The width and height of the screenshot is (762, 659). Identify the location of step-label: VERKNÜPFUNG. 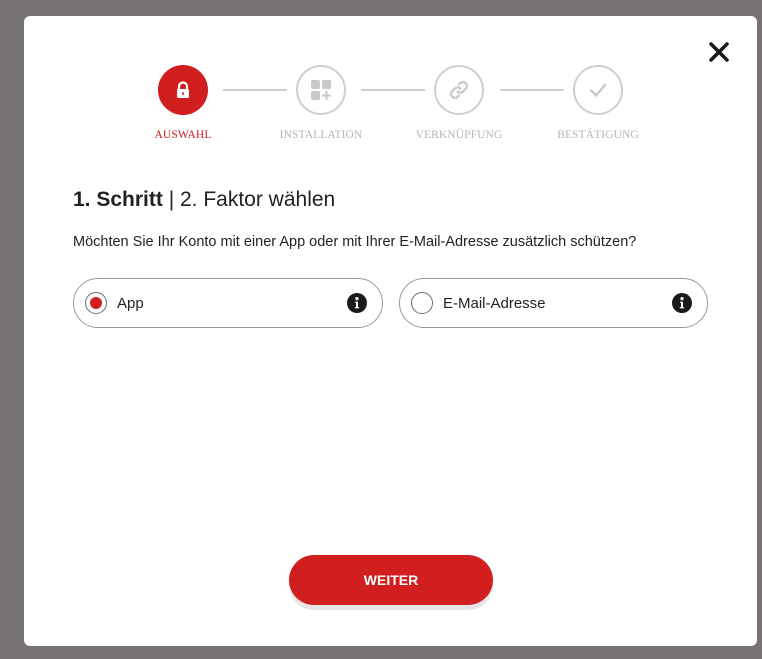
(459, 135).